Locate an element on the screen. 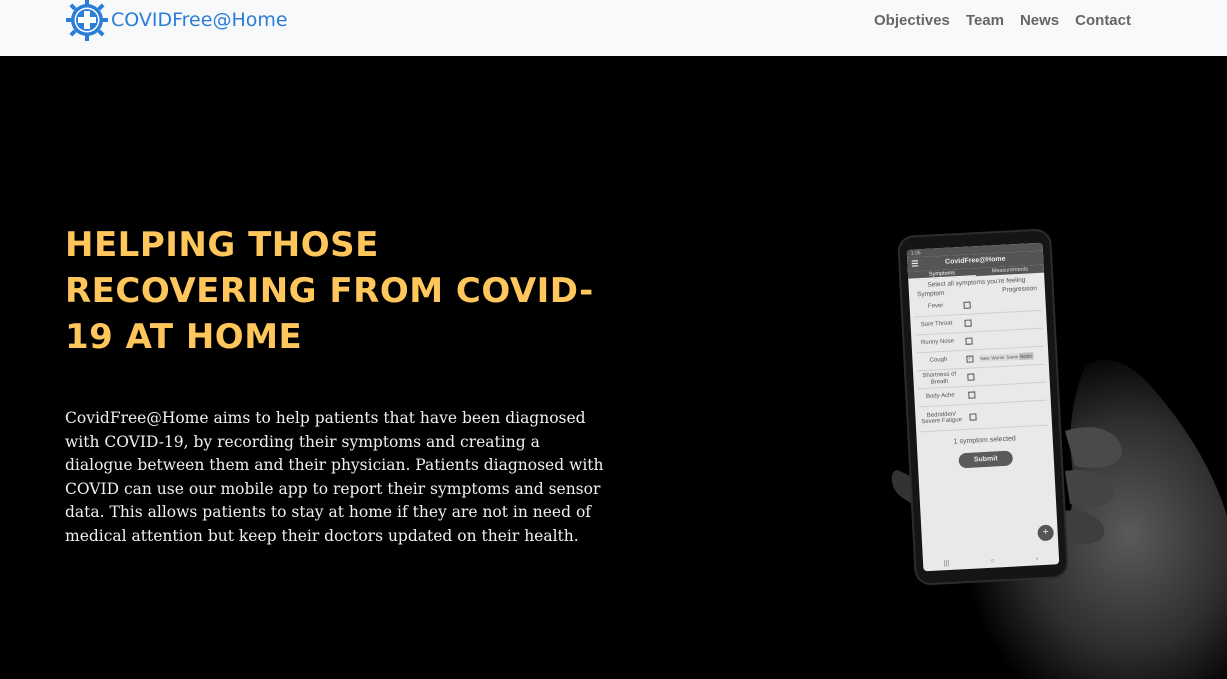  hamburger-icon: ☰ is located at coordinates (915, 264).